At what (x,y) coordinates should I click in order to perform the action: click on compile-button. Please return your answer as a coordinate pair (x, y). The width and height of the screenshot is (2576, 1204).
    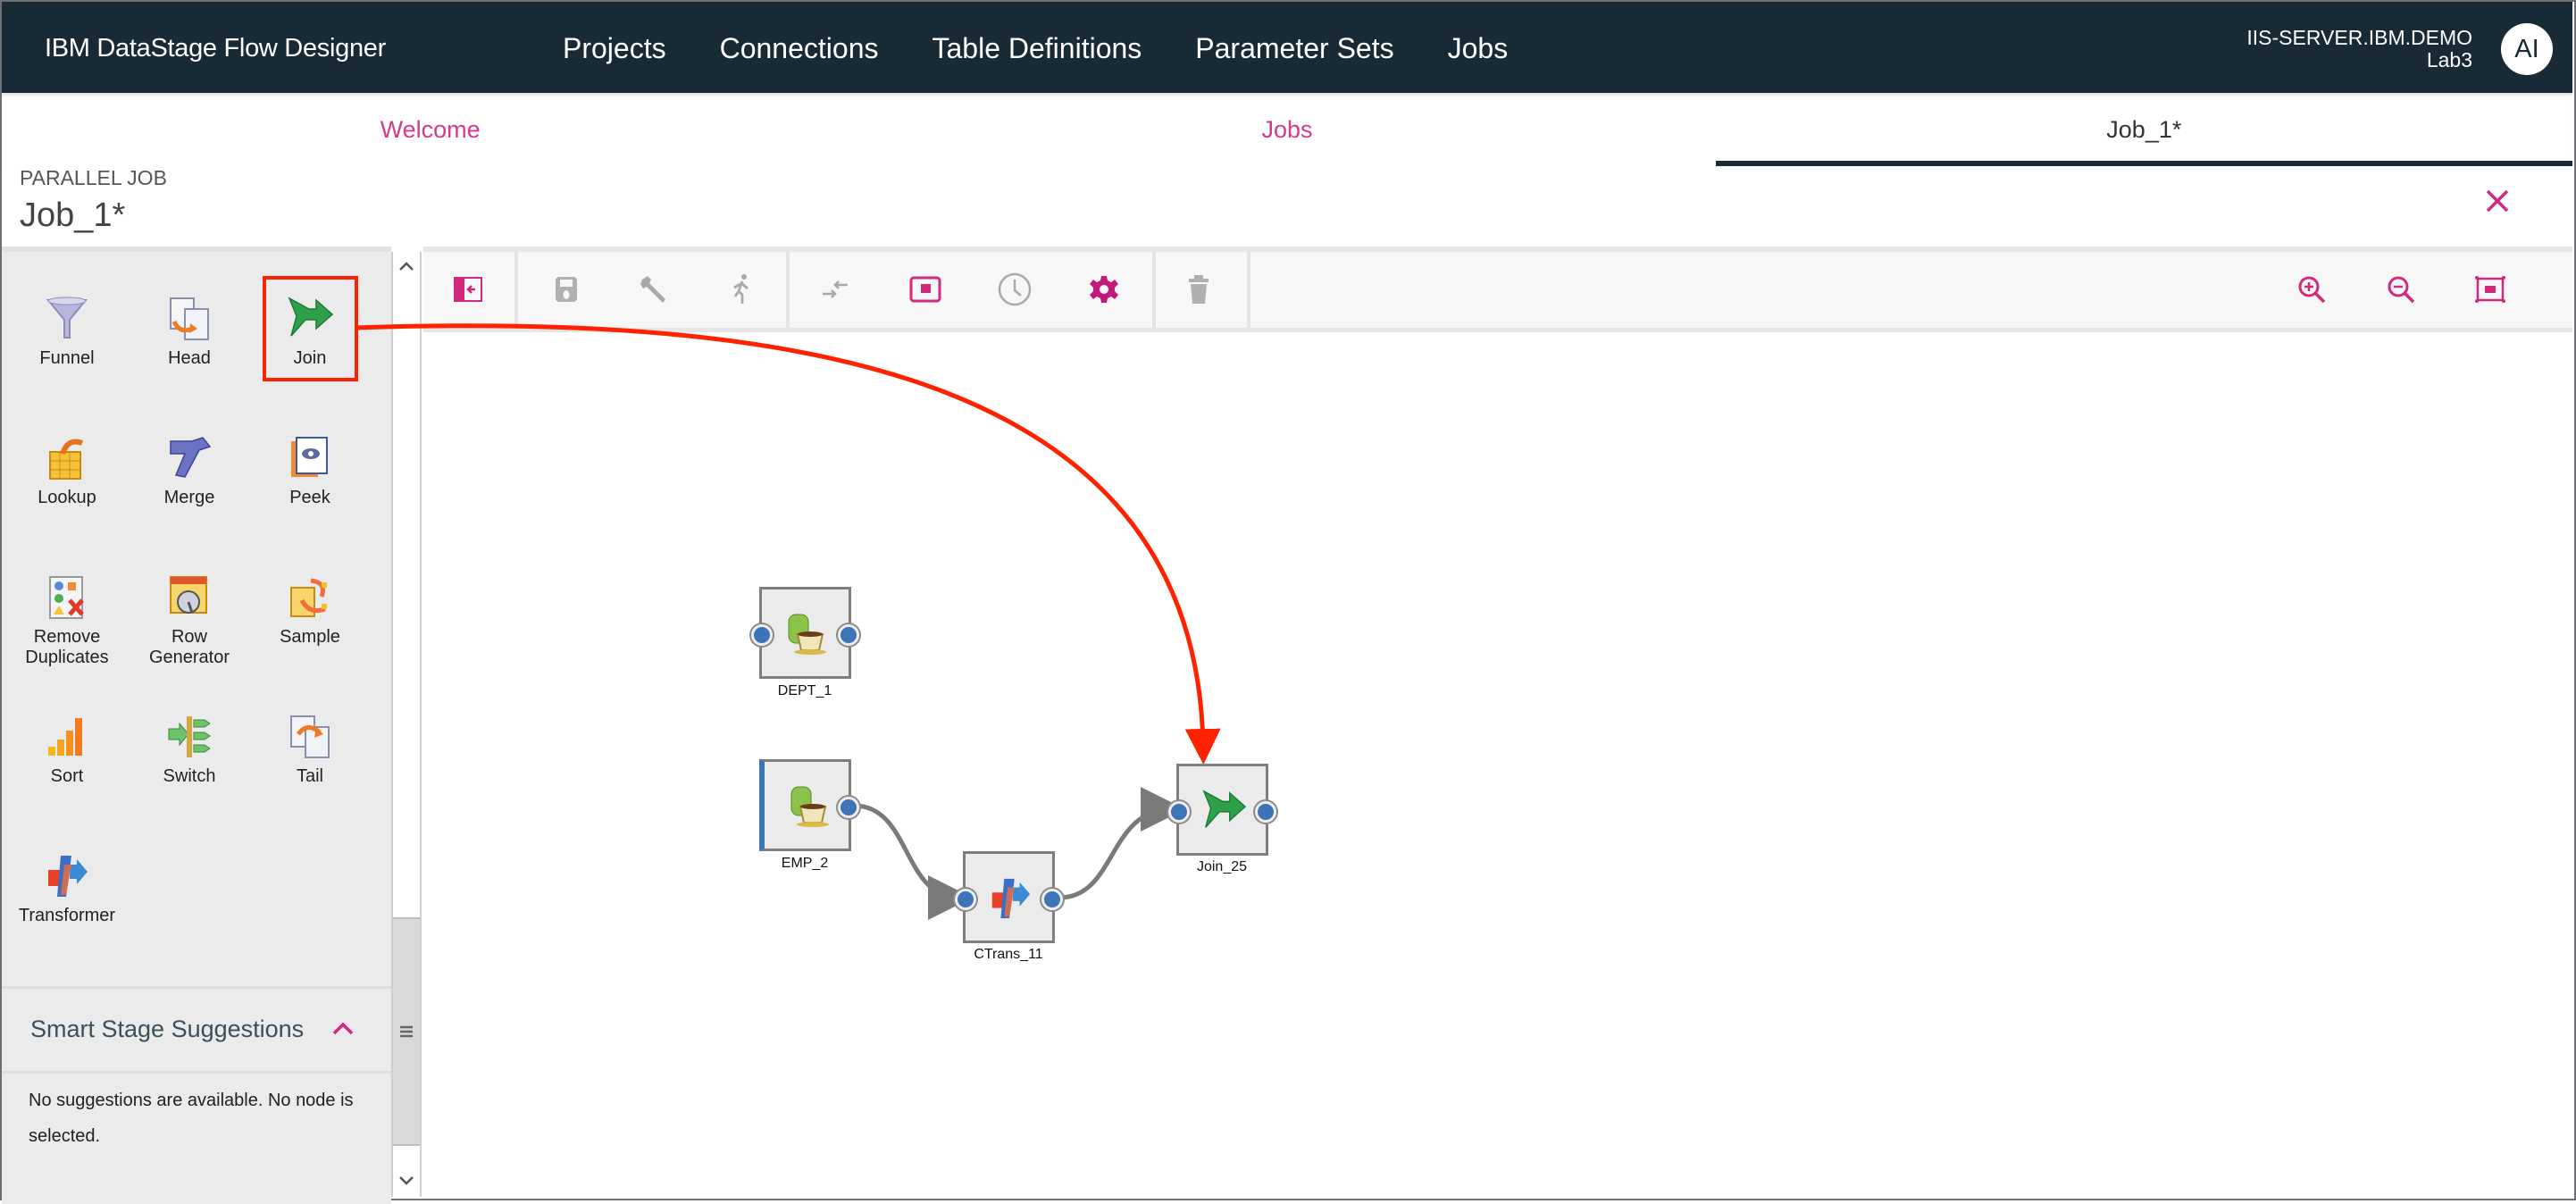
    Looking at the image, I should click on (836, 289).